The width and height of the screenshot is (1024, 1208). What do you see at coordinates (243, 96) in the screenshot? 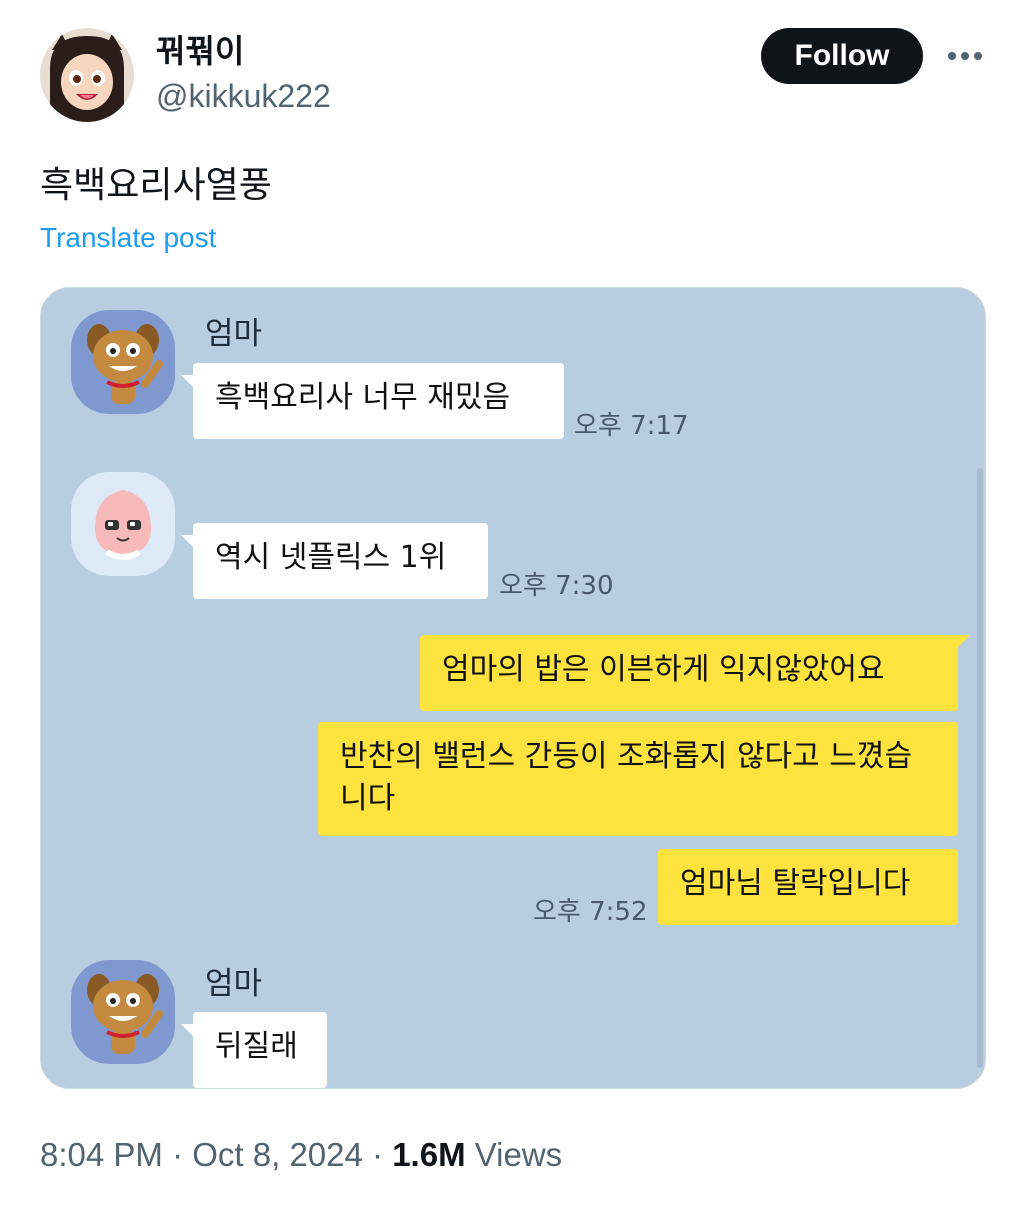
I see `user-handle: @kikkuk222` at bounding box center [243, 96].